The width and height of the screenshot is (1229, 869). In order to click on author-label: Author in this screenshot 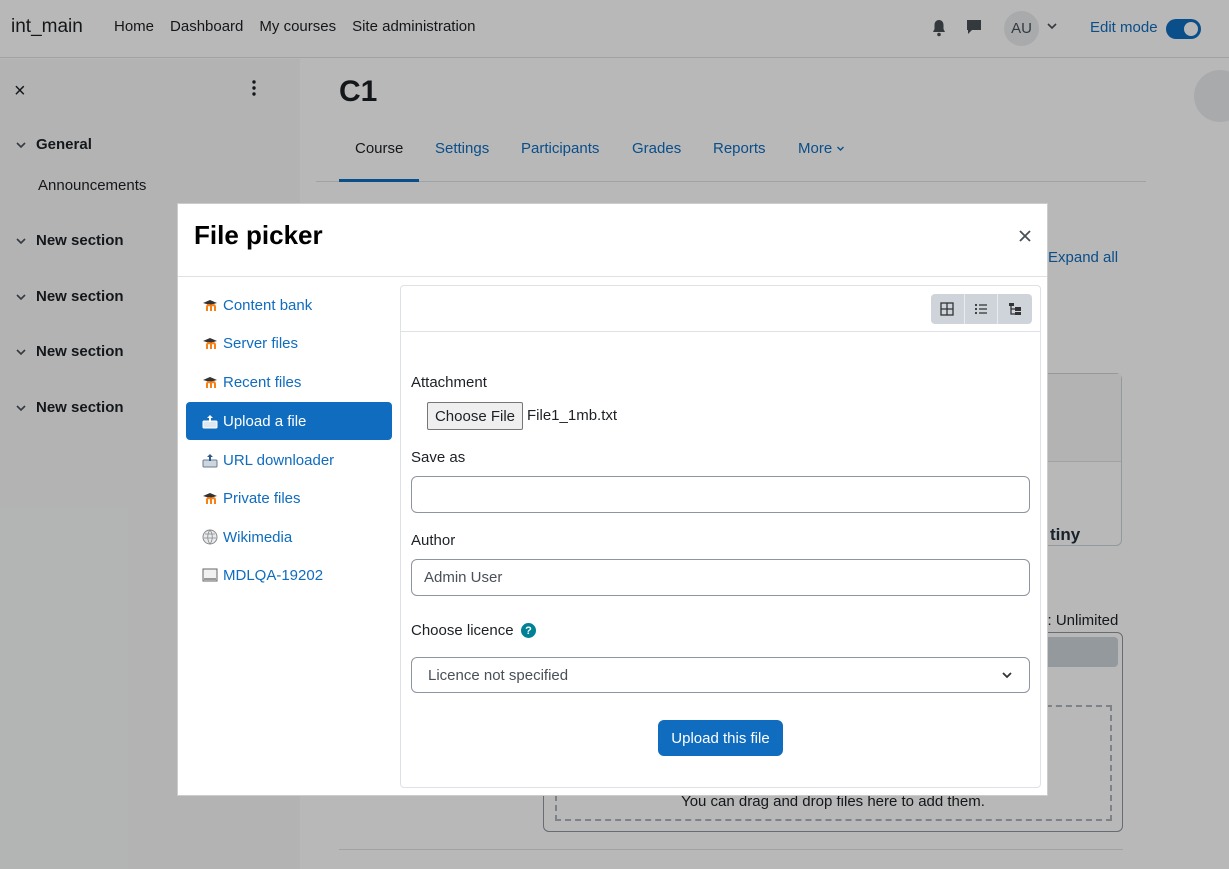, I will do `click(433, 540)`.